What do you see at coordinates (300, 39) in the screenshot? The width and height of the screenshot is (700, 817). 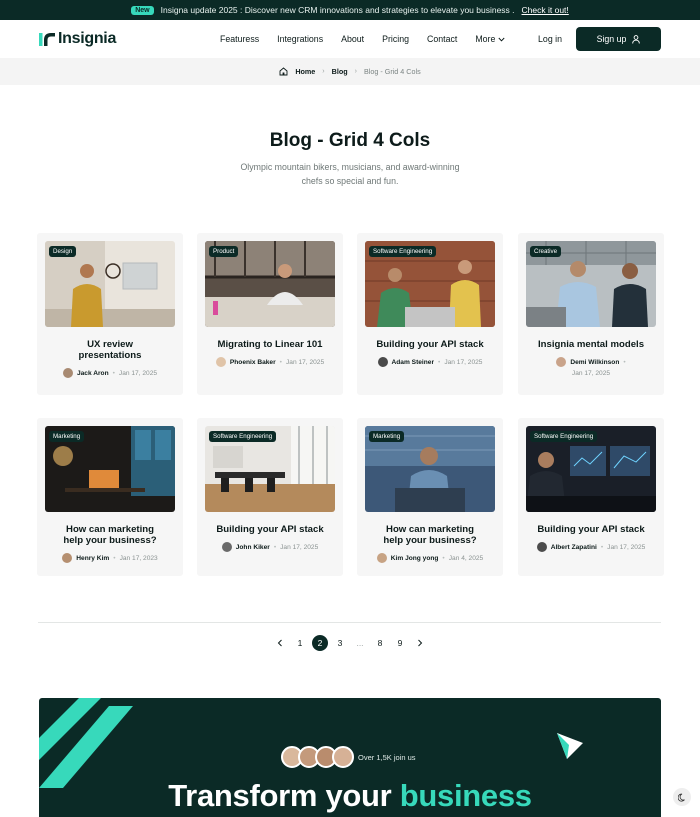 I see `nav-integrations: Integrations` at bounding box center [300, 39].